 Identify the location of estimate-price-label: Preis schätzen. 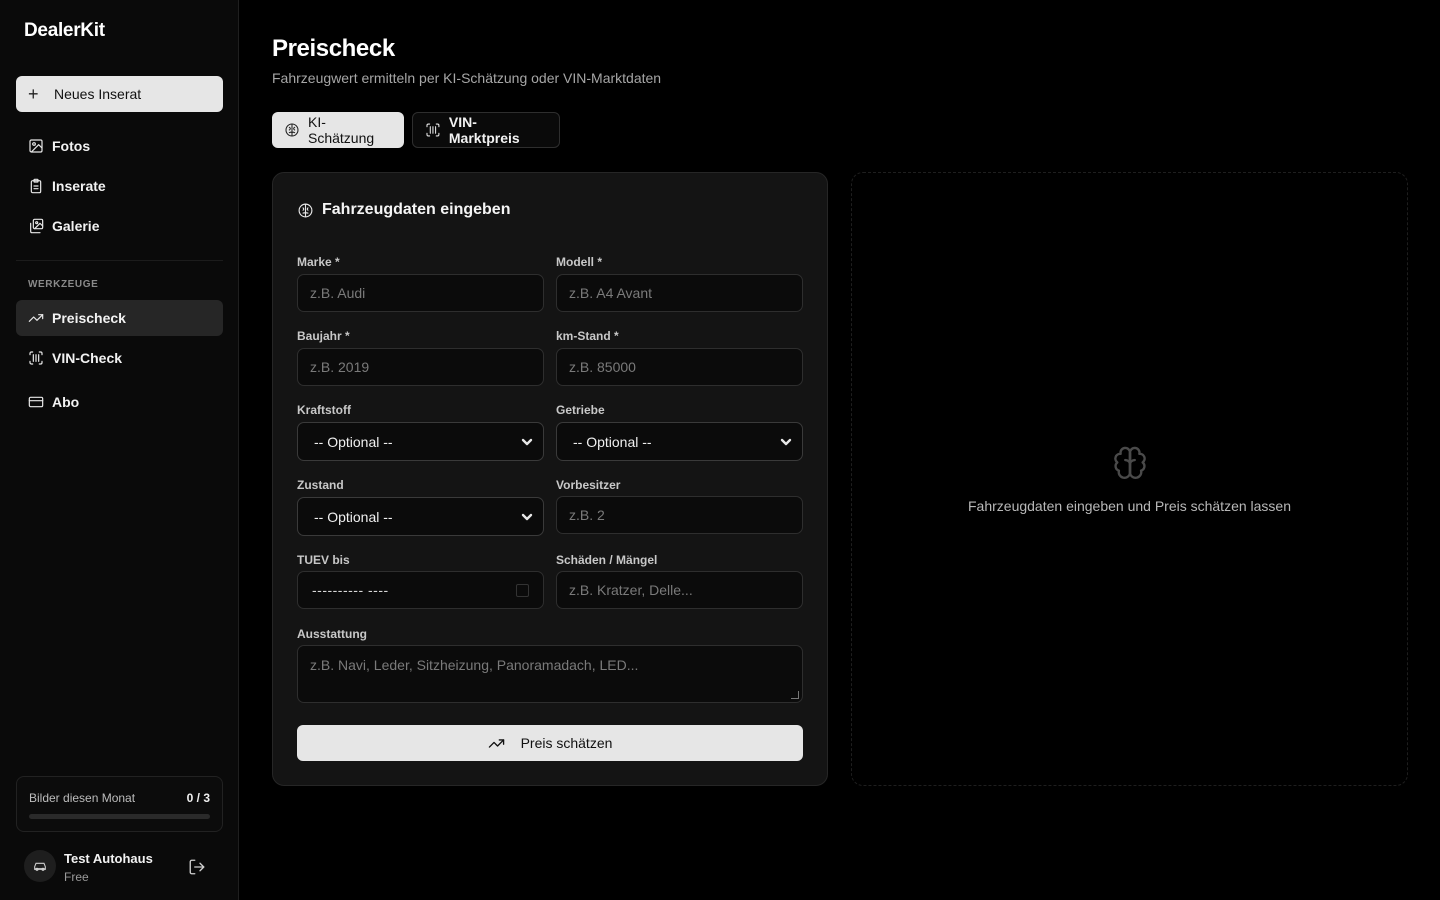
(566, 743).